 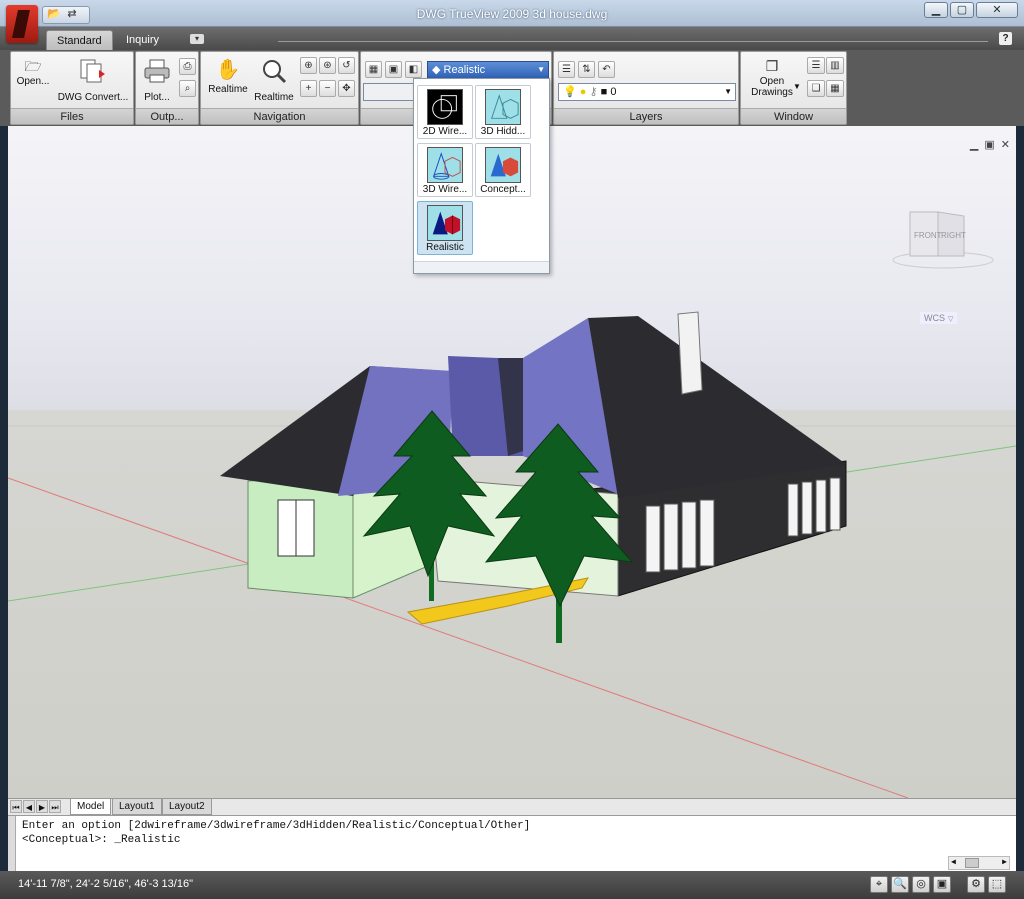 I want to click on tab-inquiry: Inquiry, so click(x=142, y=40).